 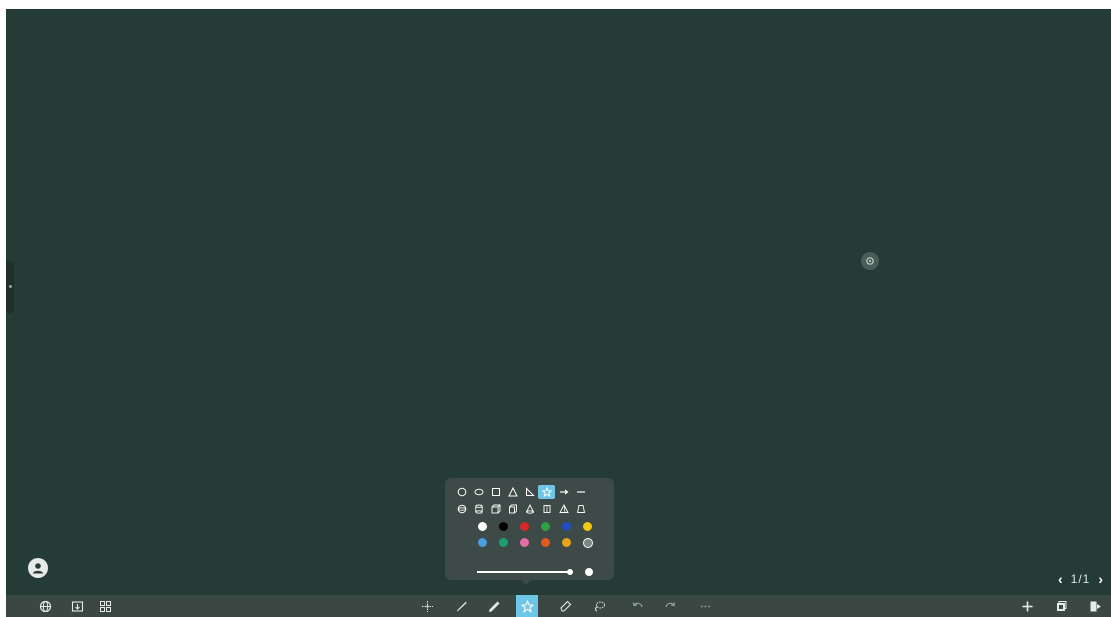 I want to click on gear-icon, so click(x=870, y=261).